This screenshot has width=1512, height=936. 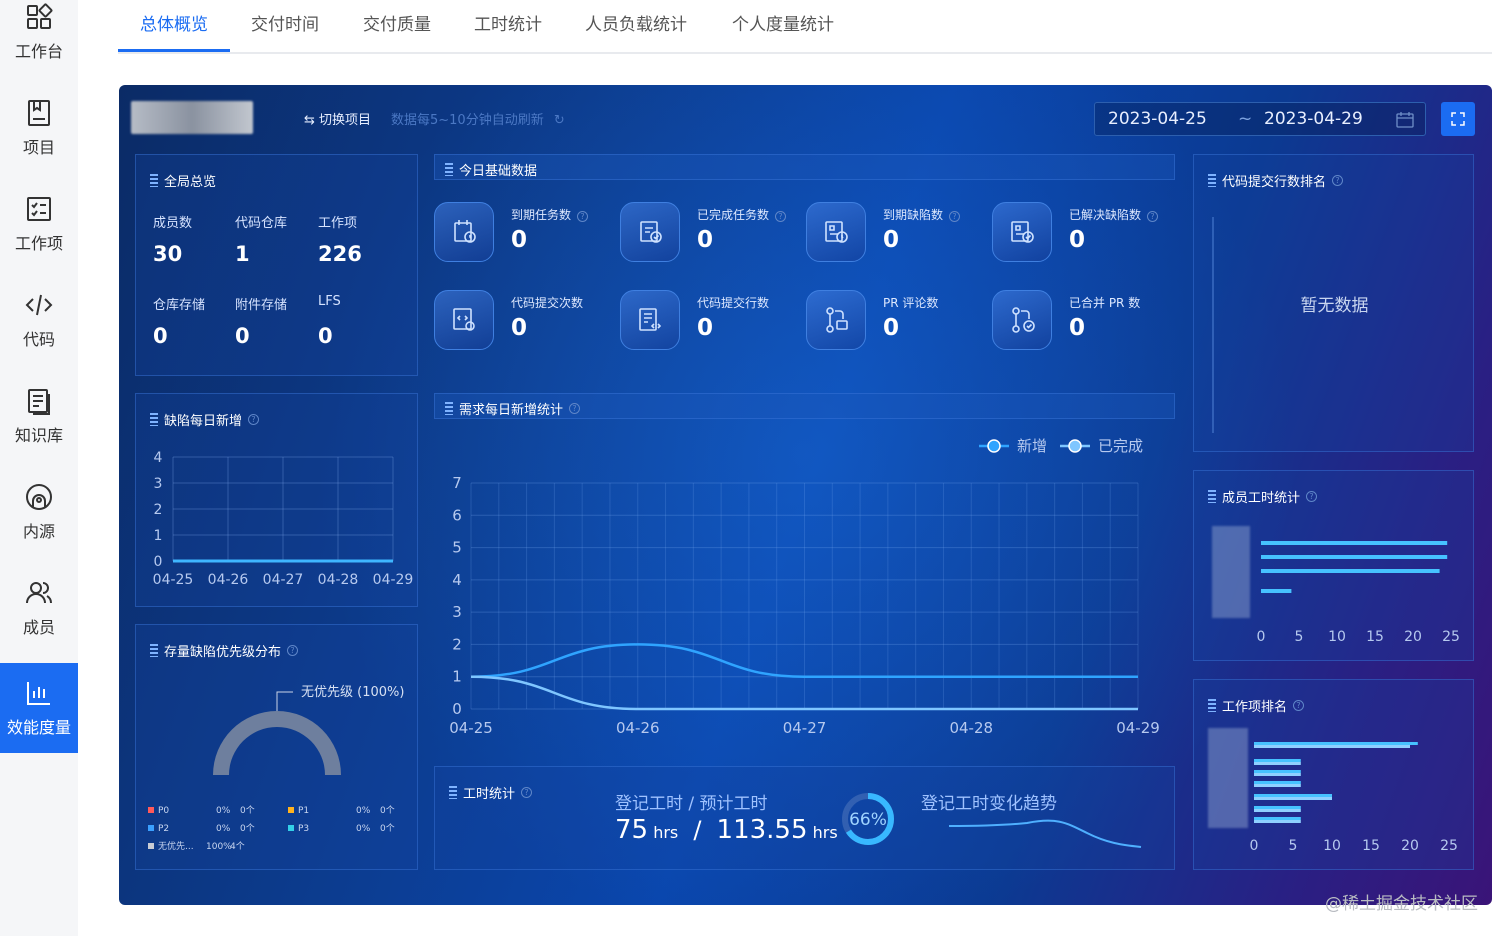 I want to click on x-tick-label: 25, so click(x=1451, y=637).